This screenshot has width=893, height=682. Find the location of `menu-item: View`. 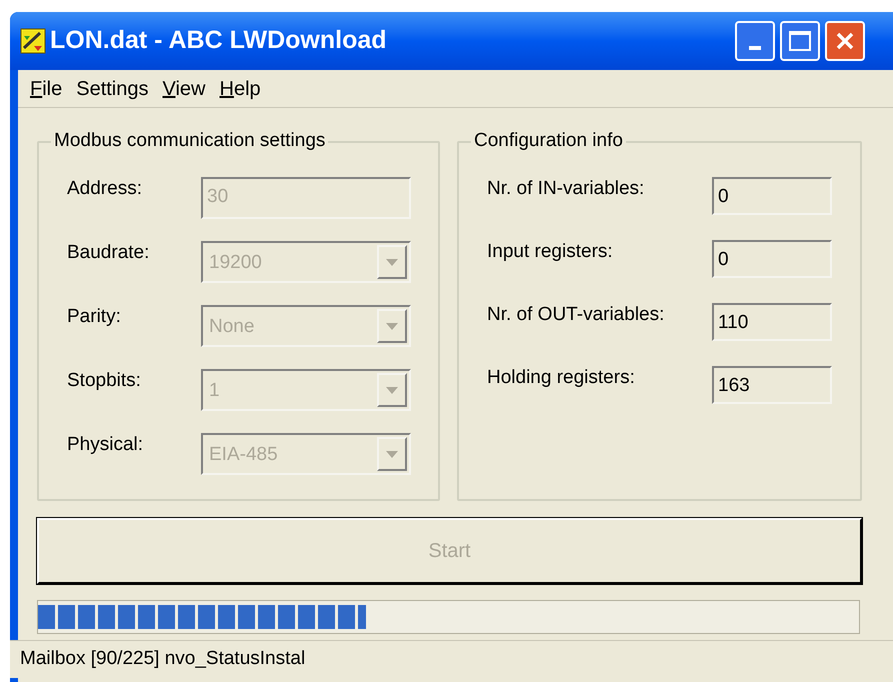

menu-item: View is located at coordinates (184, 89).